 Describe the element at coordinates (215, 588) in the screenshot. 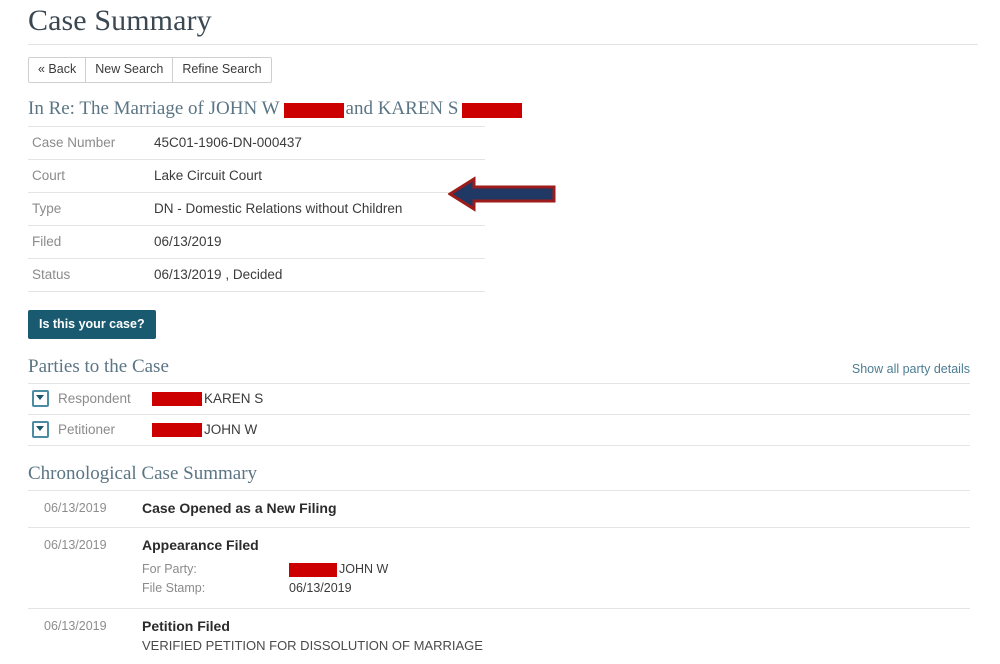

I see `event-field-key-file-stamp: File Stamp:` at that location.